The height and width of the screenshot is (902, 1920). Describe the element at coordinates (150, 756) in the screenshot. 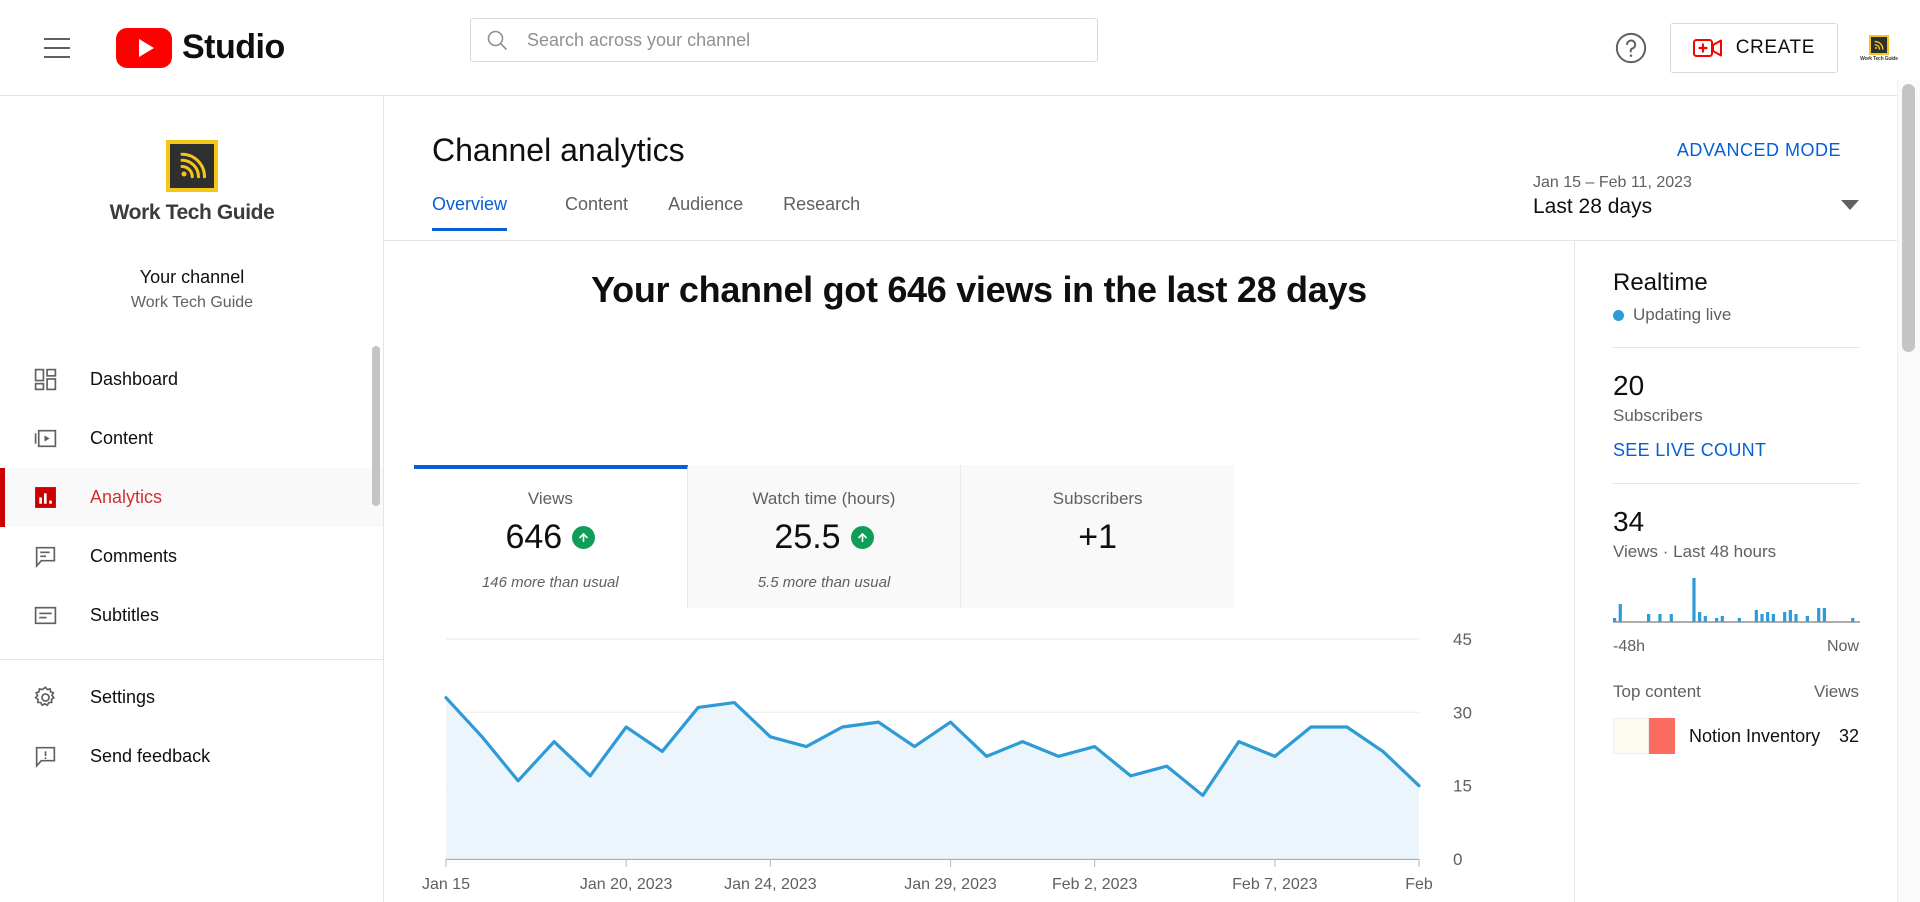

I see `sidebar-item-label: Send feedback` at that location.